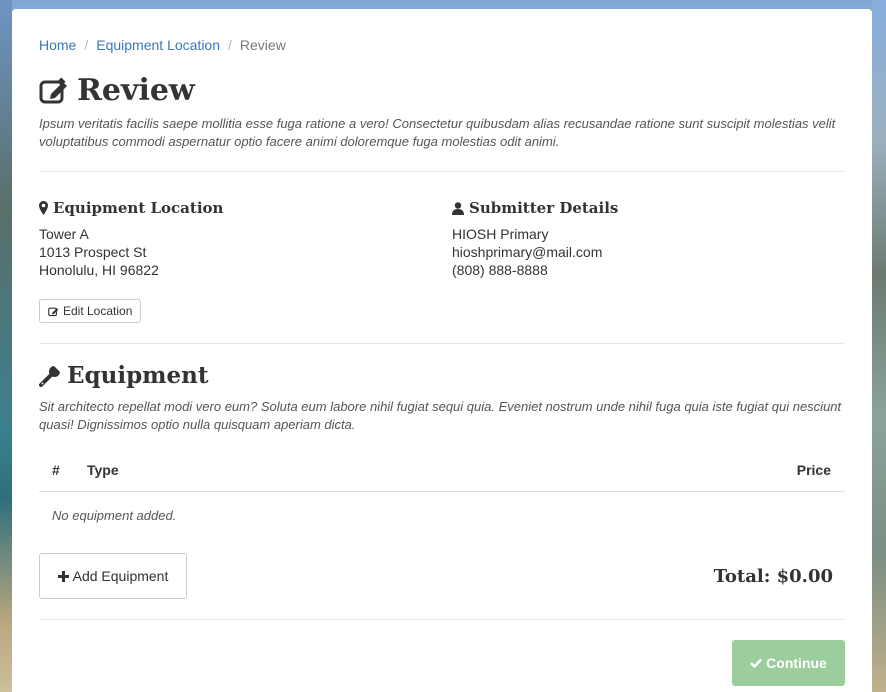 The height and width of the screenshot is (692, 886). I want to click on submitter-name: HIOSH Primary, so click(500, 234).